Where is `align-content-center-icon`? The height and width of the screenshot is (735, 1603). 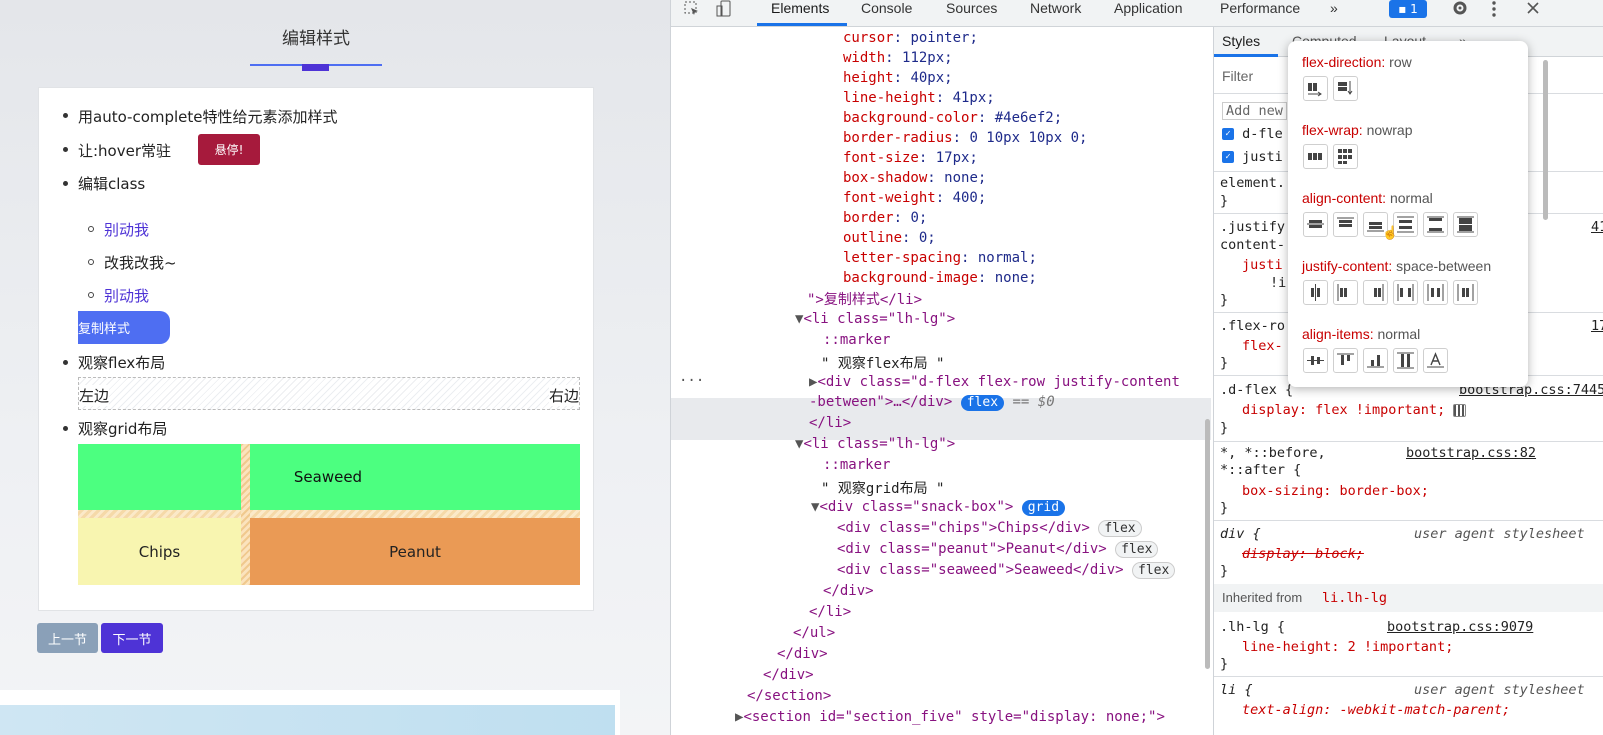
align-content-center-icon is located at coordinates (1315, 224).